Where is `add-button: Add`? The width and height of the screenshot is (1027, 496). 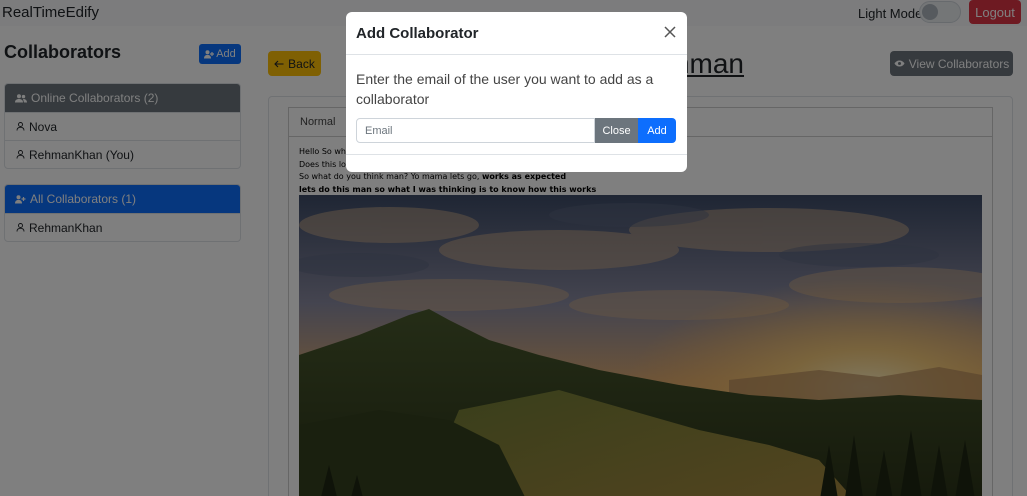
add-button: Add is located at coordinates (657, 130).